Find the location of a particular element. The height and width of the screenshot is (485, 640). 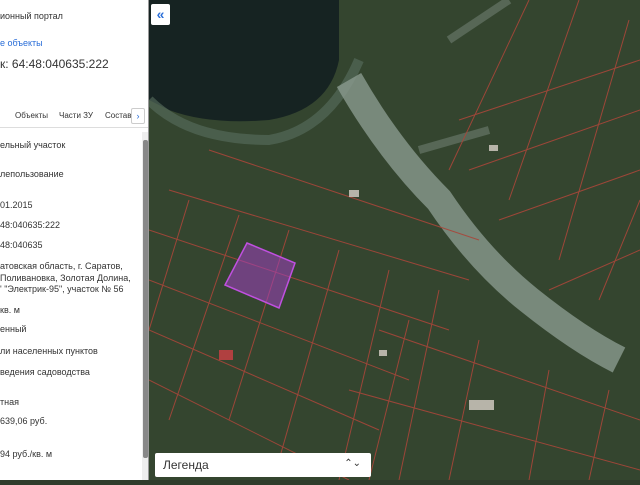

cadastral-heading: к: 64:48:040635:222 is located at coordinates (54, 64).